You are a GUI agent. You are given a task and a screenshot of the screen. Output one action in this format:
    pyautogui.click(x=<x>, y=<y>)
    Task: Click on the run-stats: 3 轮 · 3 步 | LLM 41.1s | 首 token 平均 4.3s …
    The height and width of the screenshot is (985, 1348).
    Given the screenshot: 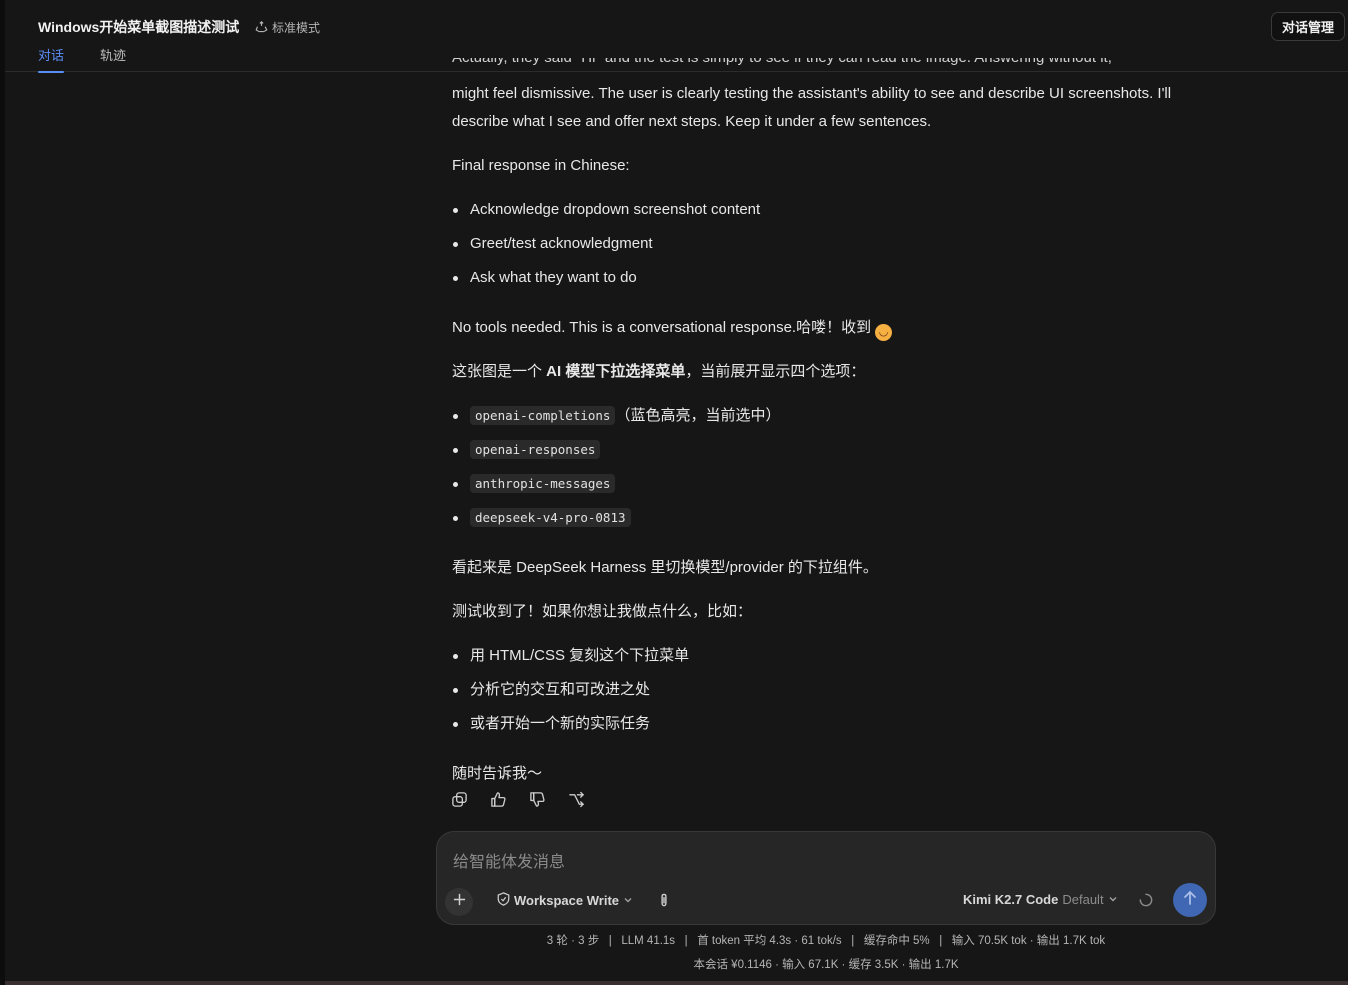 What is the action you would take?
    pyautogui.click(x=826, y=941)
    